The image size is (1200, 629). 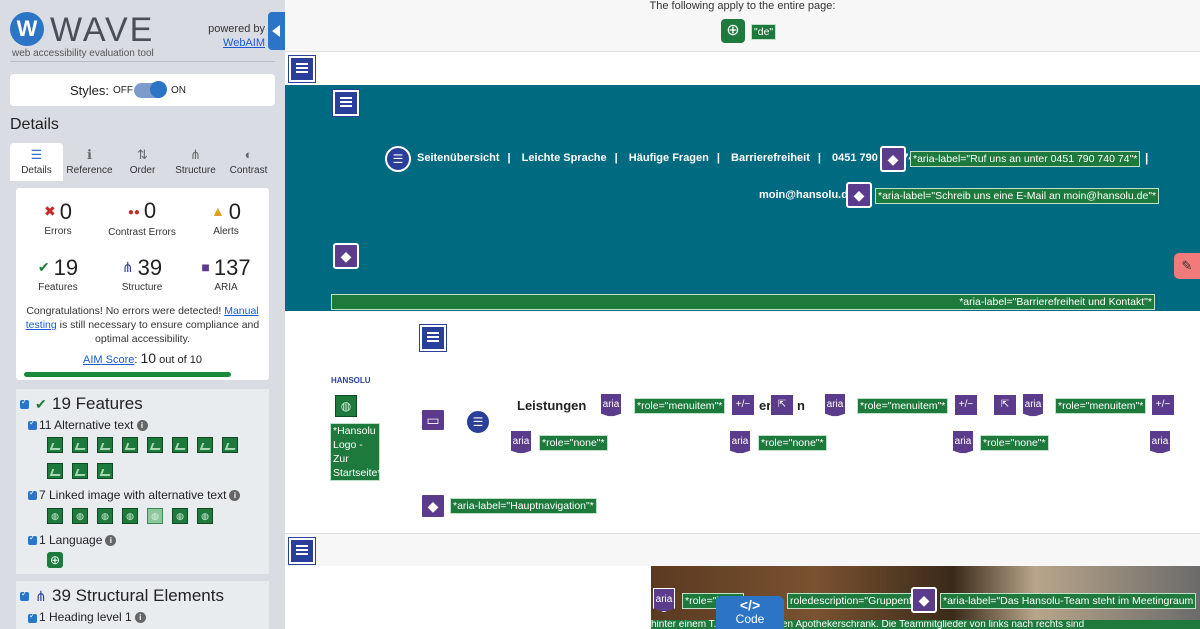 What do you see at coordinates (89, 162) in the screenshot?
I see `tab-reference: ℹ Reference` at bounding box center [89, 162].